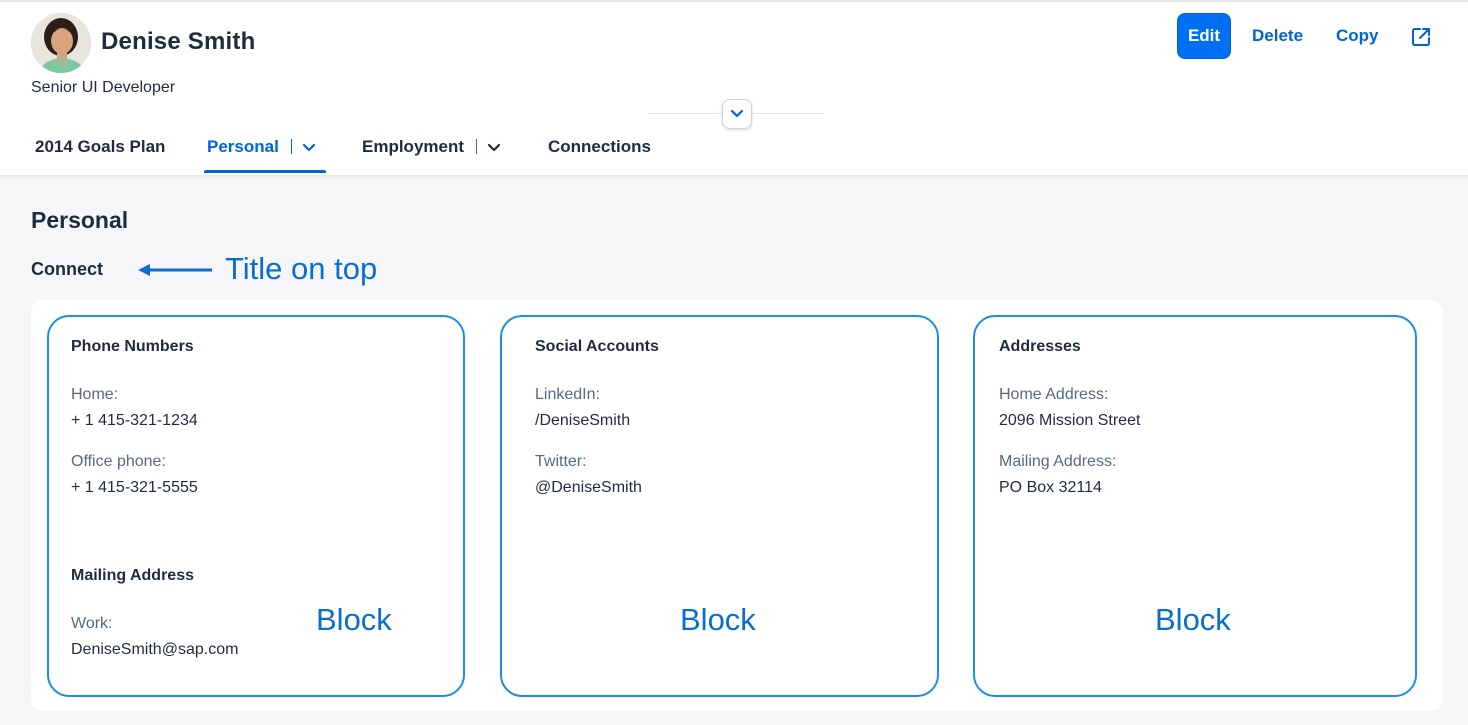 Image resolution: width=1468 pixels, height=725 pixels. What do you see at coordinates (103, 87) in the screenshot?
I see `profile-subtitle: Senior UI Developer` at bounding box center [103, 87].